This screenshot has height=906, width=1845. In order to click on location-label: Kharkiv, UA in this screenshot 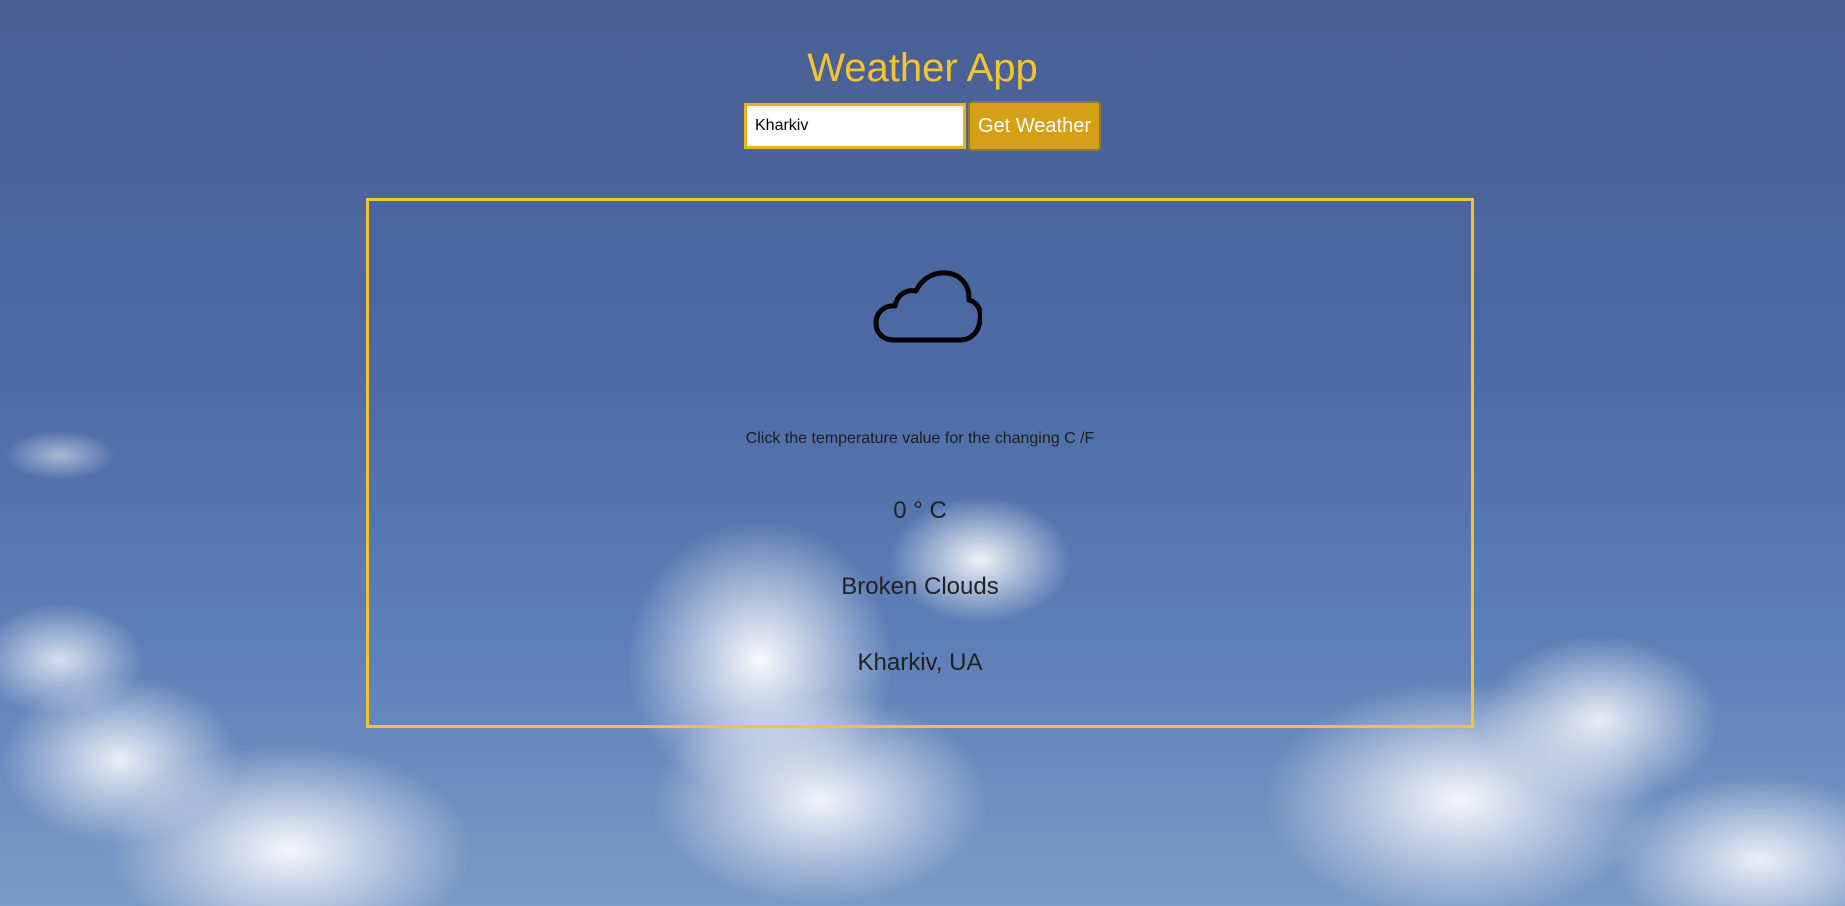, I will do `click(920, 662)`.